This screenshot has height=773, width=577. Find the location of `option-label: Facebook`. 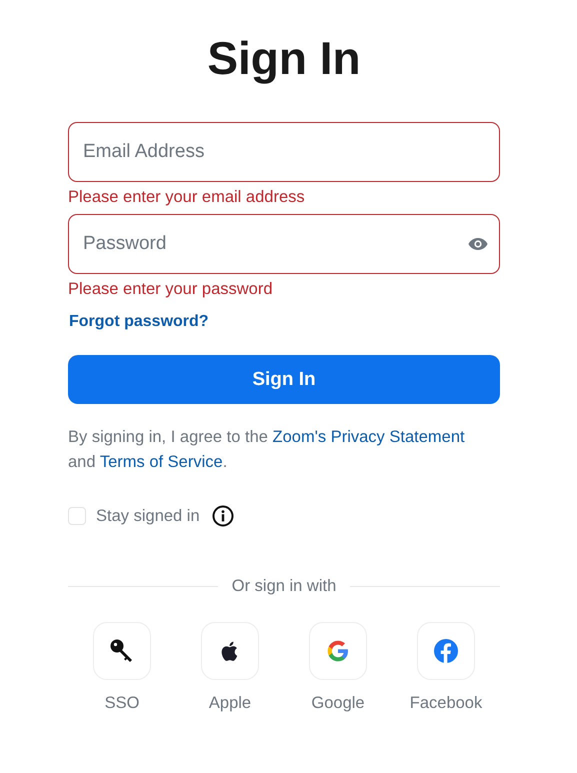

option-label: Facebook is located at coordinates (446, 703).